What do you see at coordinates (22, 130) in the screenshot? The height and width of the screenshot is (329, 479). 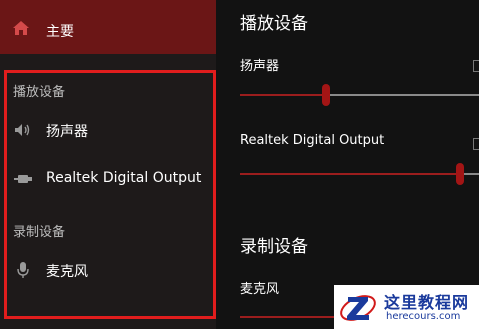 I see `speaker-icon` at bounding box center [22, 130].